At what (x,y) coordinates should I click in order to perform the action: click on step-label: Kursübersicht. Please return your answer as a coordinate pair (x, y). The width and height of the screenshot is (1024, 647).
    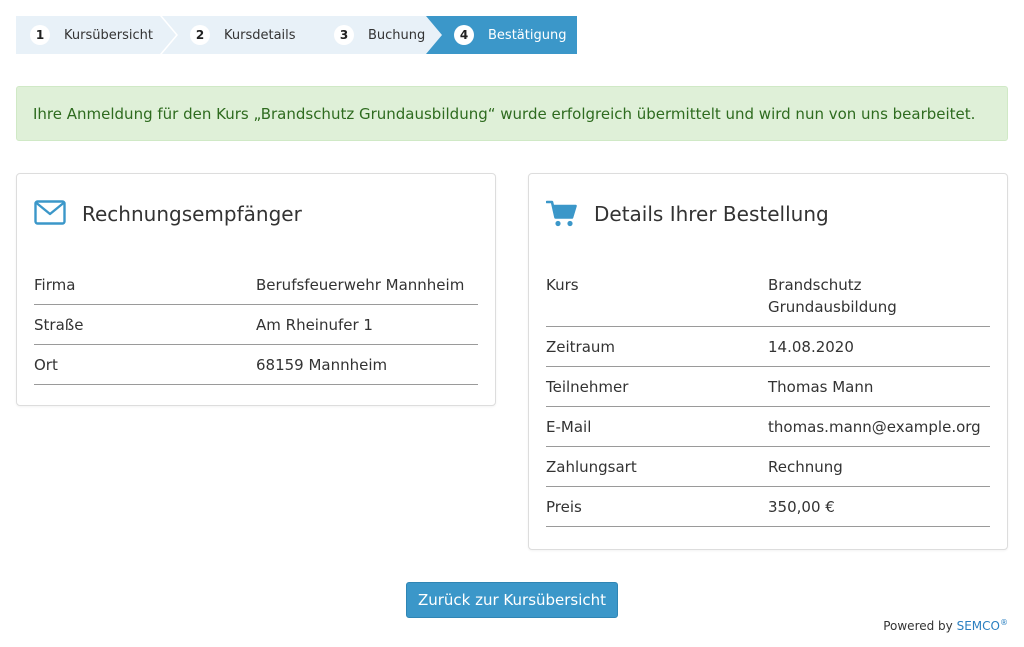
    Looking at the image, I should click on (108, 35).